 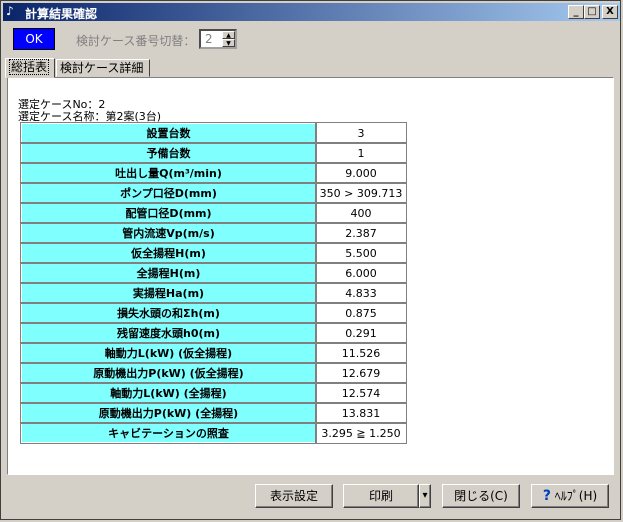 I want to click on row-label: 実揚程Ha(m), so click(x=168, y=293).